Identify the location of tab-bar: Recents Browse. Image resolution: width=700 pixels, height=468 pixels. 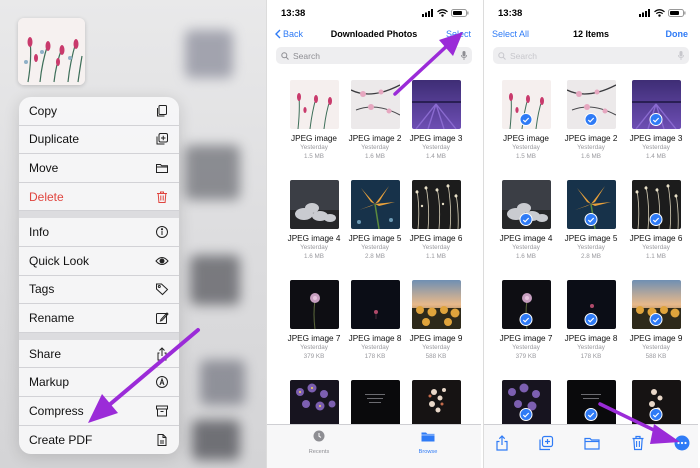
(374, 446).